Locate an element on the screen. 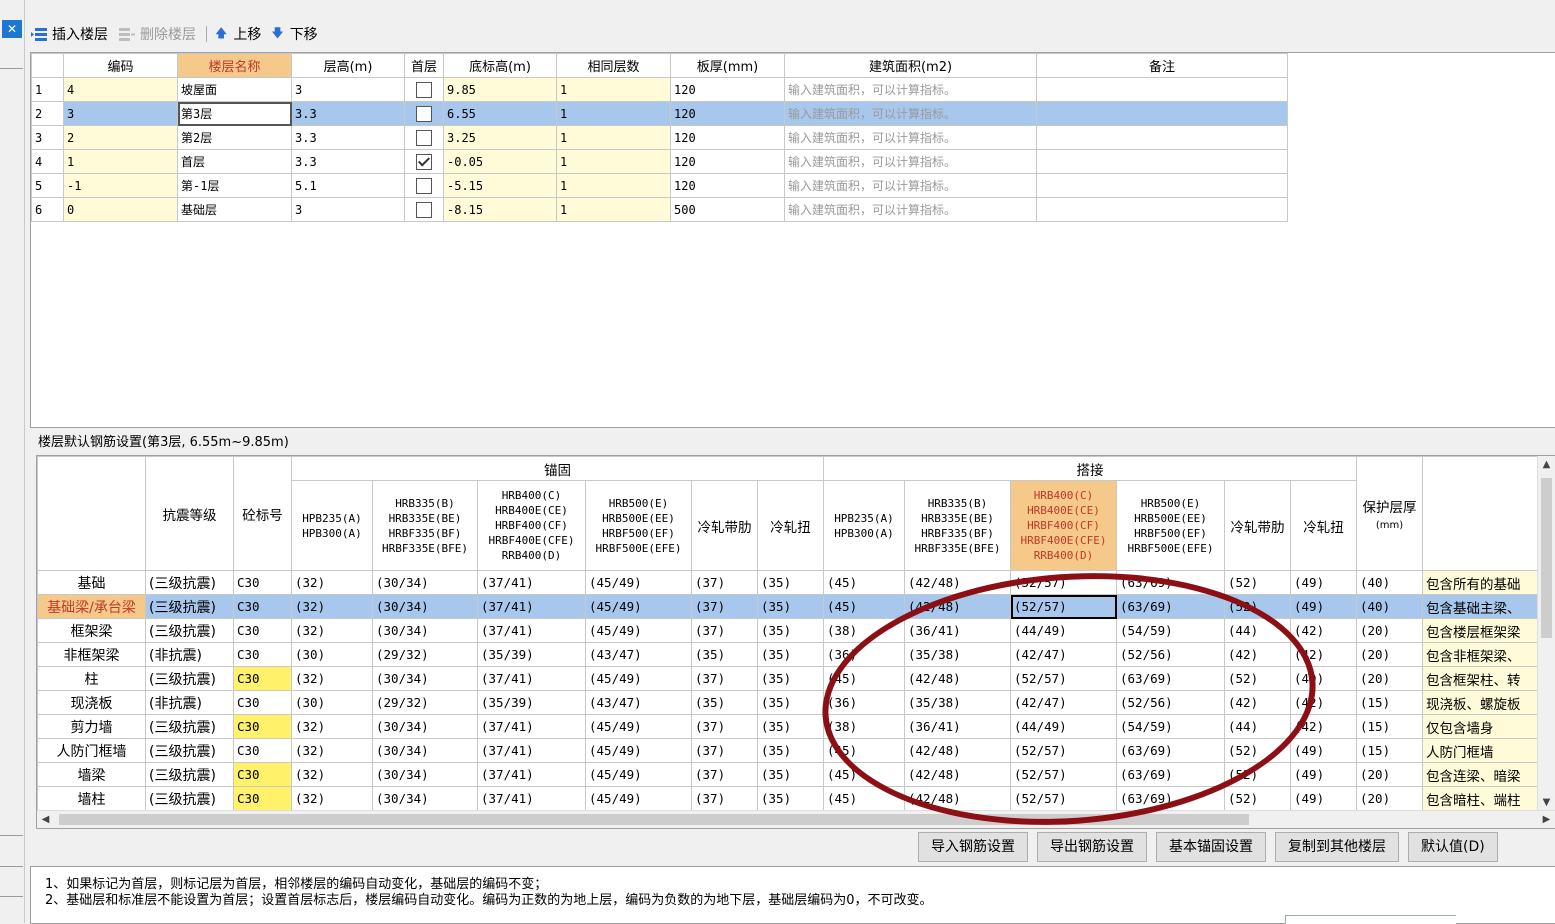 The image size is (1555, 924). scroll-down-icon: ▼ is located at coordinates (1546, 802).